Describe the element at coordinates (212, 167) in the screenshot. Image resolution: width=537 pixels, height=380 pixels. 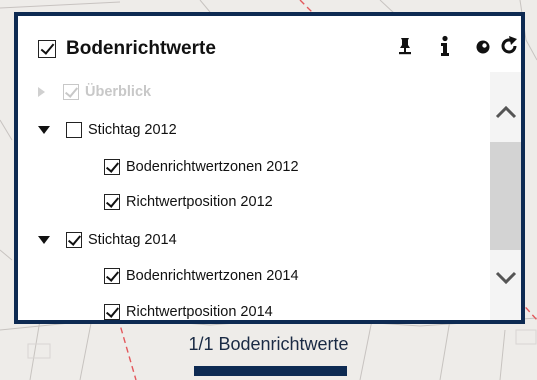
I see `item-label: Bodenrichtwertzonen 2012` at that location.